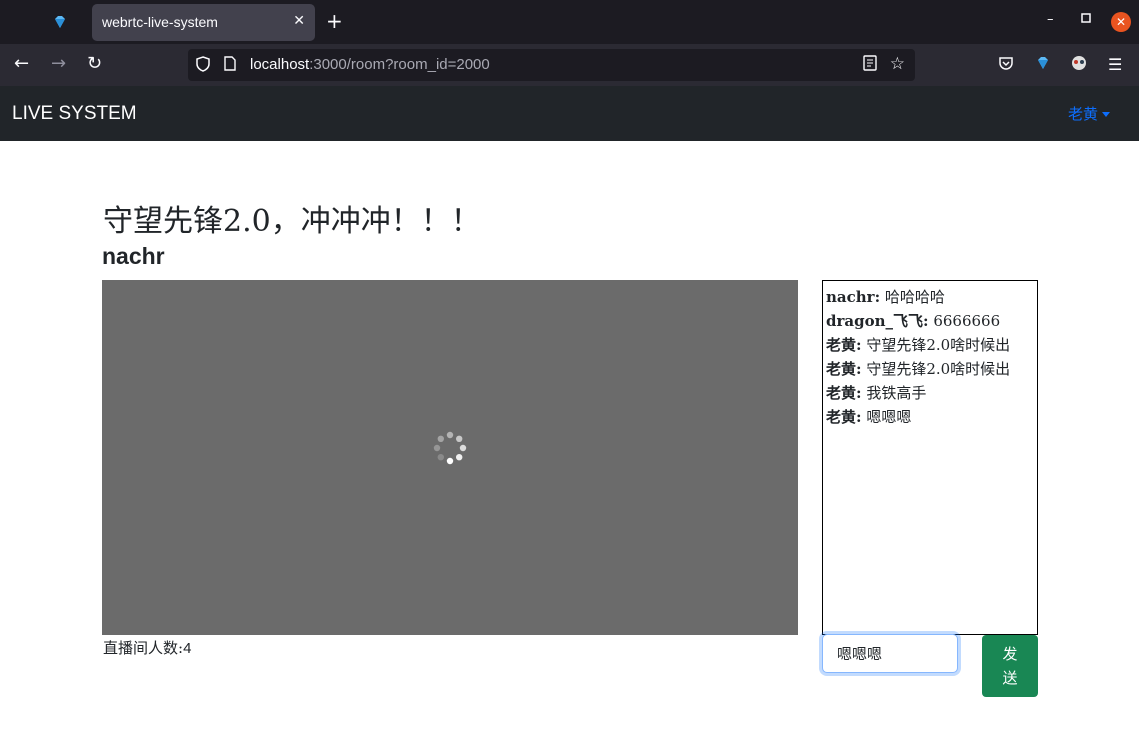  I want to click on chat-message-text: 6666666, so click(964, 321).